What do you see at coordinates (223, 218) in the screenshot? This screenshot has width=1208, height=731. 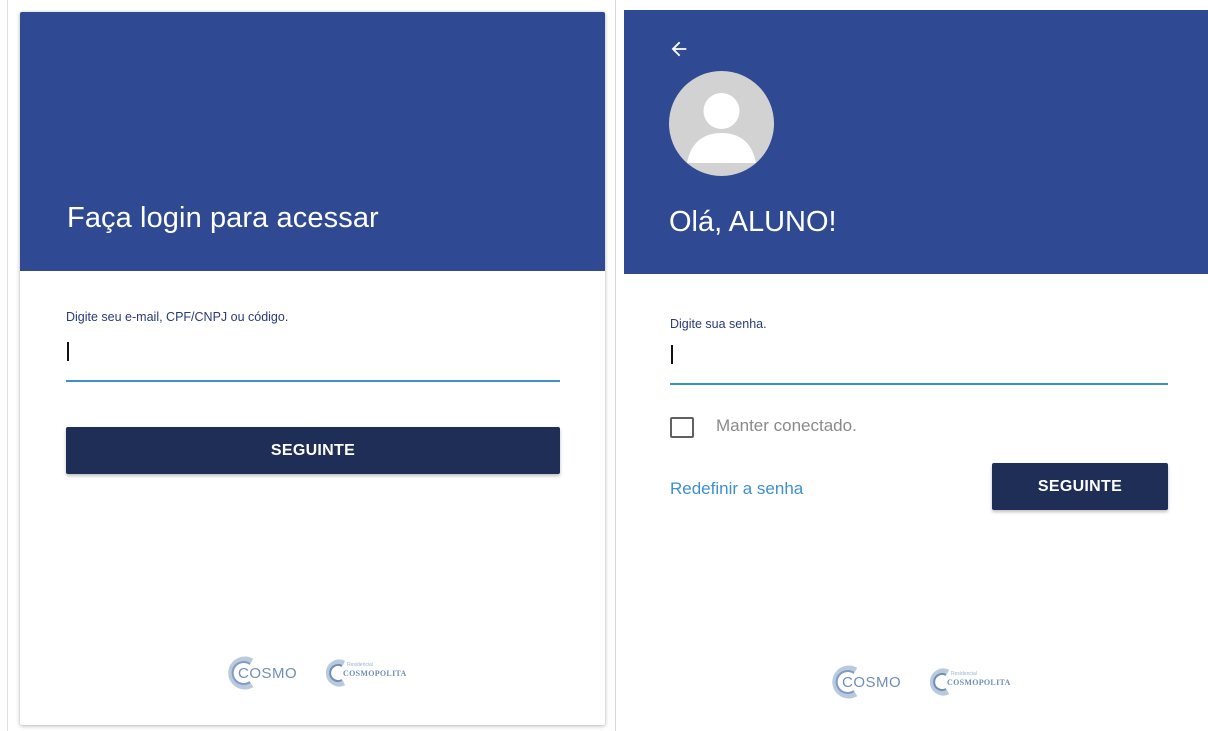 I see `login-title: Faça login para acessar` at bounding box center [223, 218].